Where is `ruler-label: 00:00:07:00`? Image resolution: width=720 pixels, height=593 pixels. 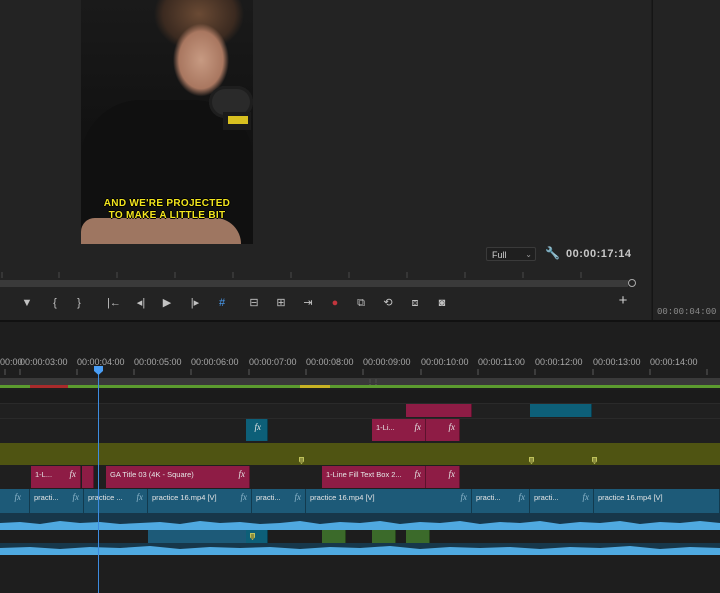
ruler-label: 00:00:07:00 is located at coordinates (273, 362).